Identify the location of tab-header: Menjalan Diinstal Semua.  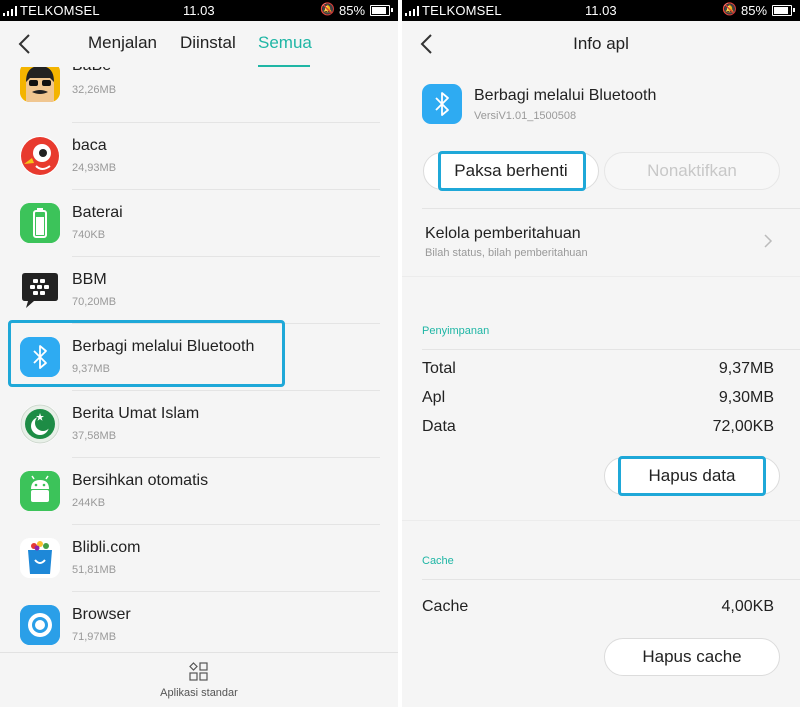
(199, 44).